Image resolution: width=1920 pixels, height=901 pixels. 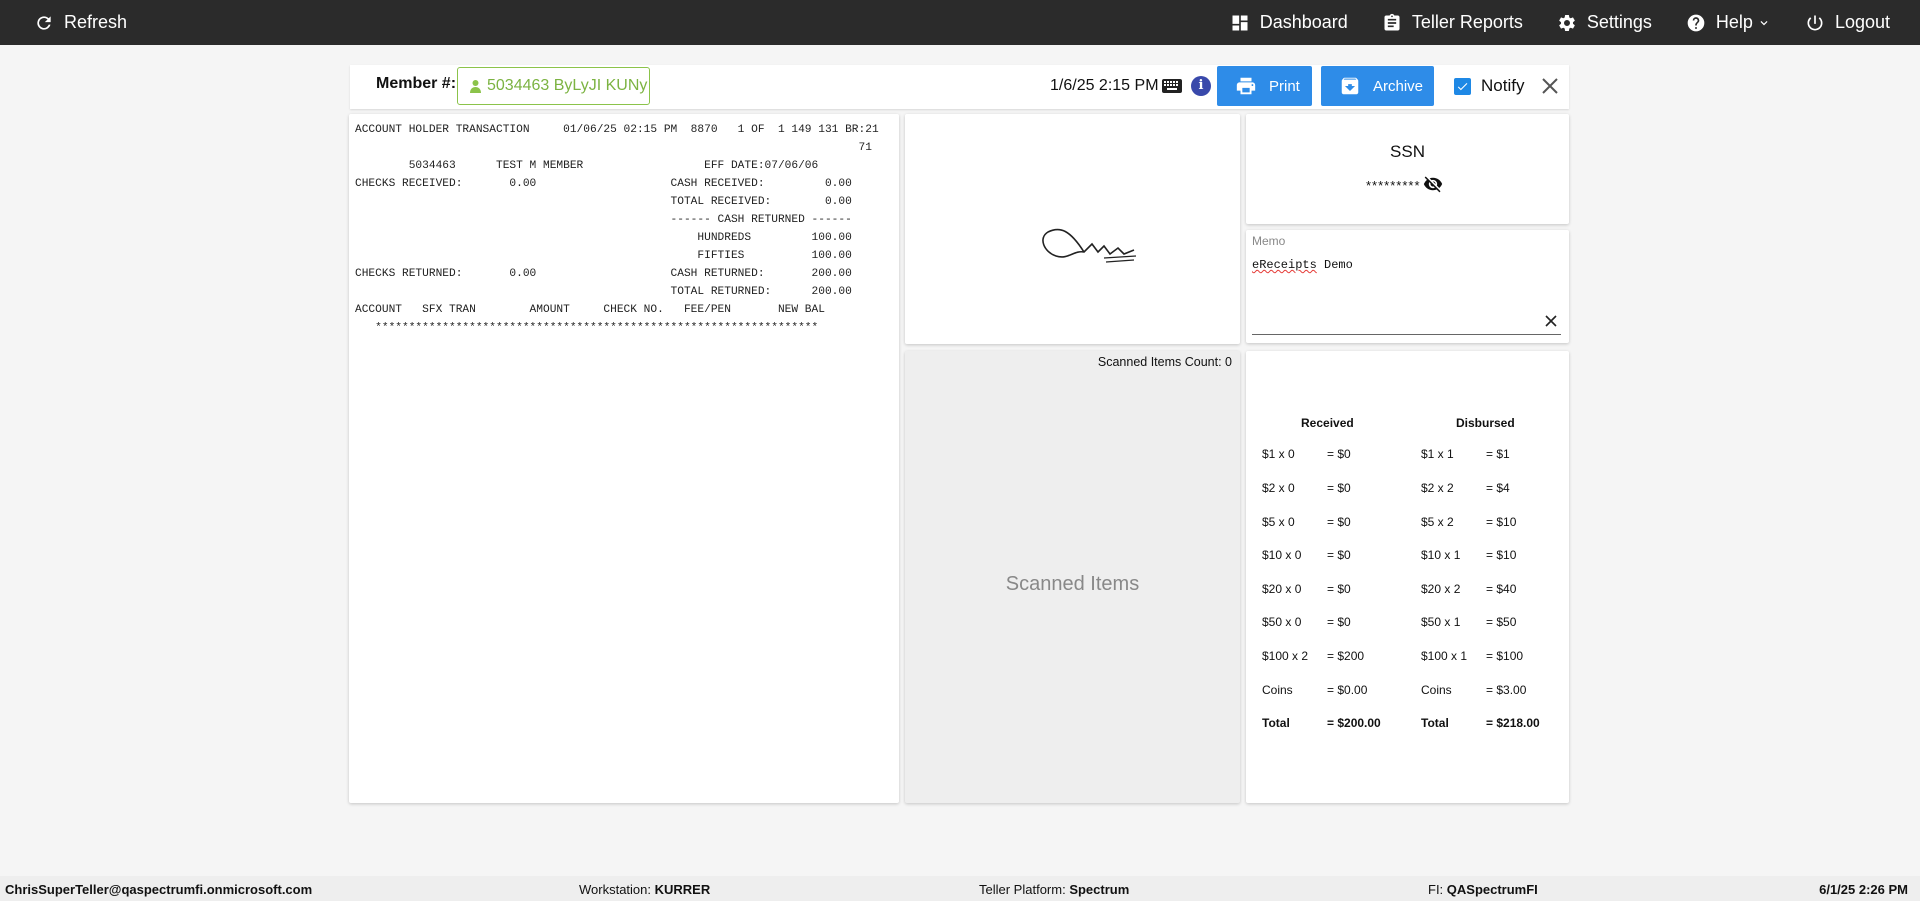 I want to click on nav-logout: Logout, so click(x=1847, y=22).